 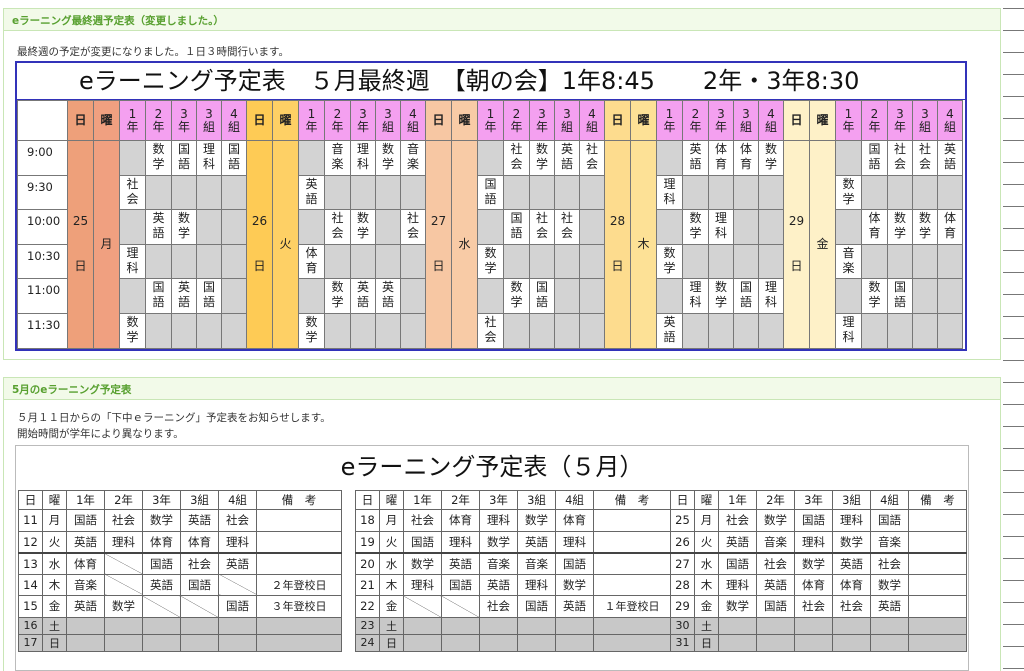 What do you see at coordinates (706, 563) in the screenshot?
I see `weekday-cell: 水` at bounding box center [706, 563].